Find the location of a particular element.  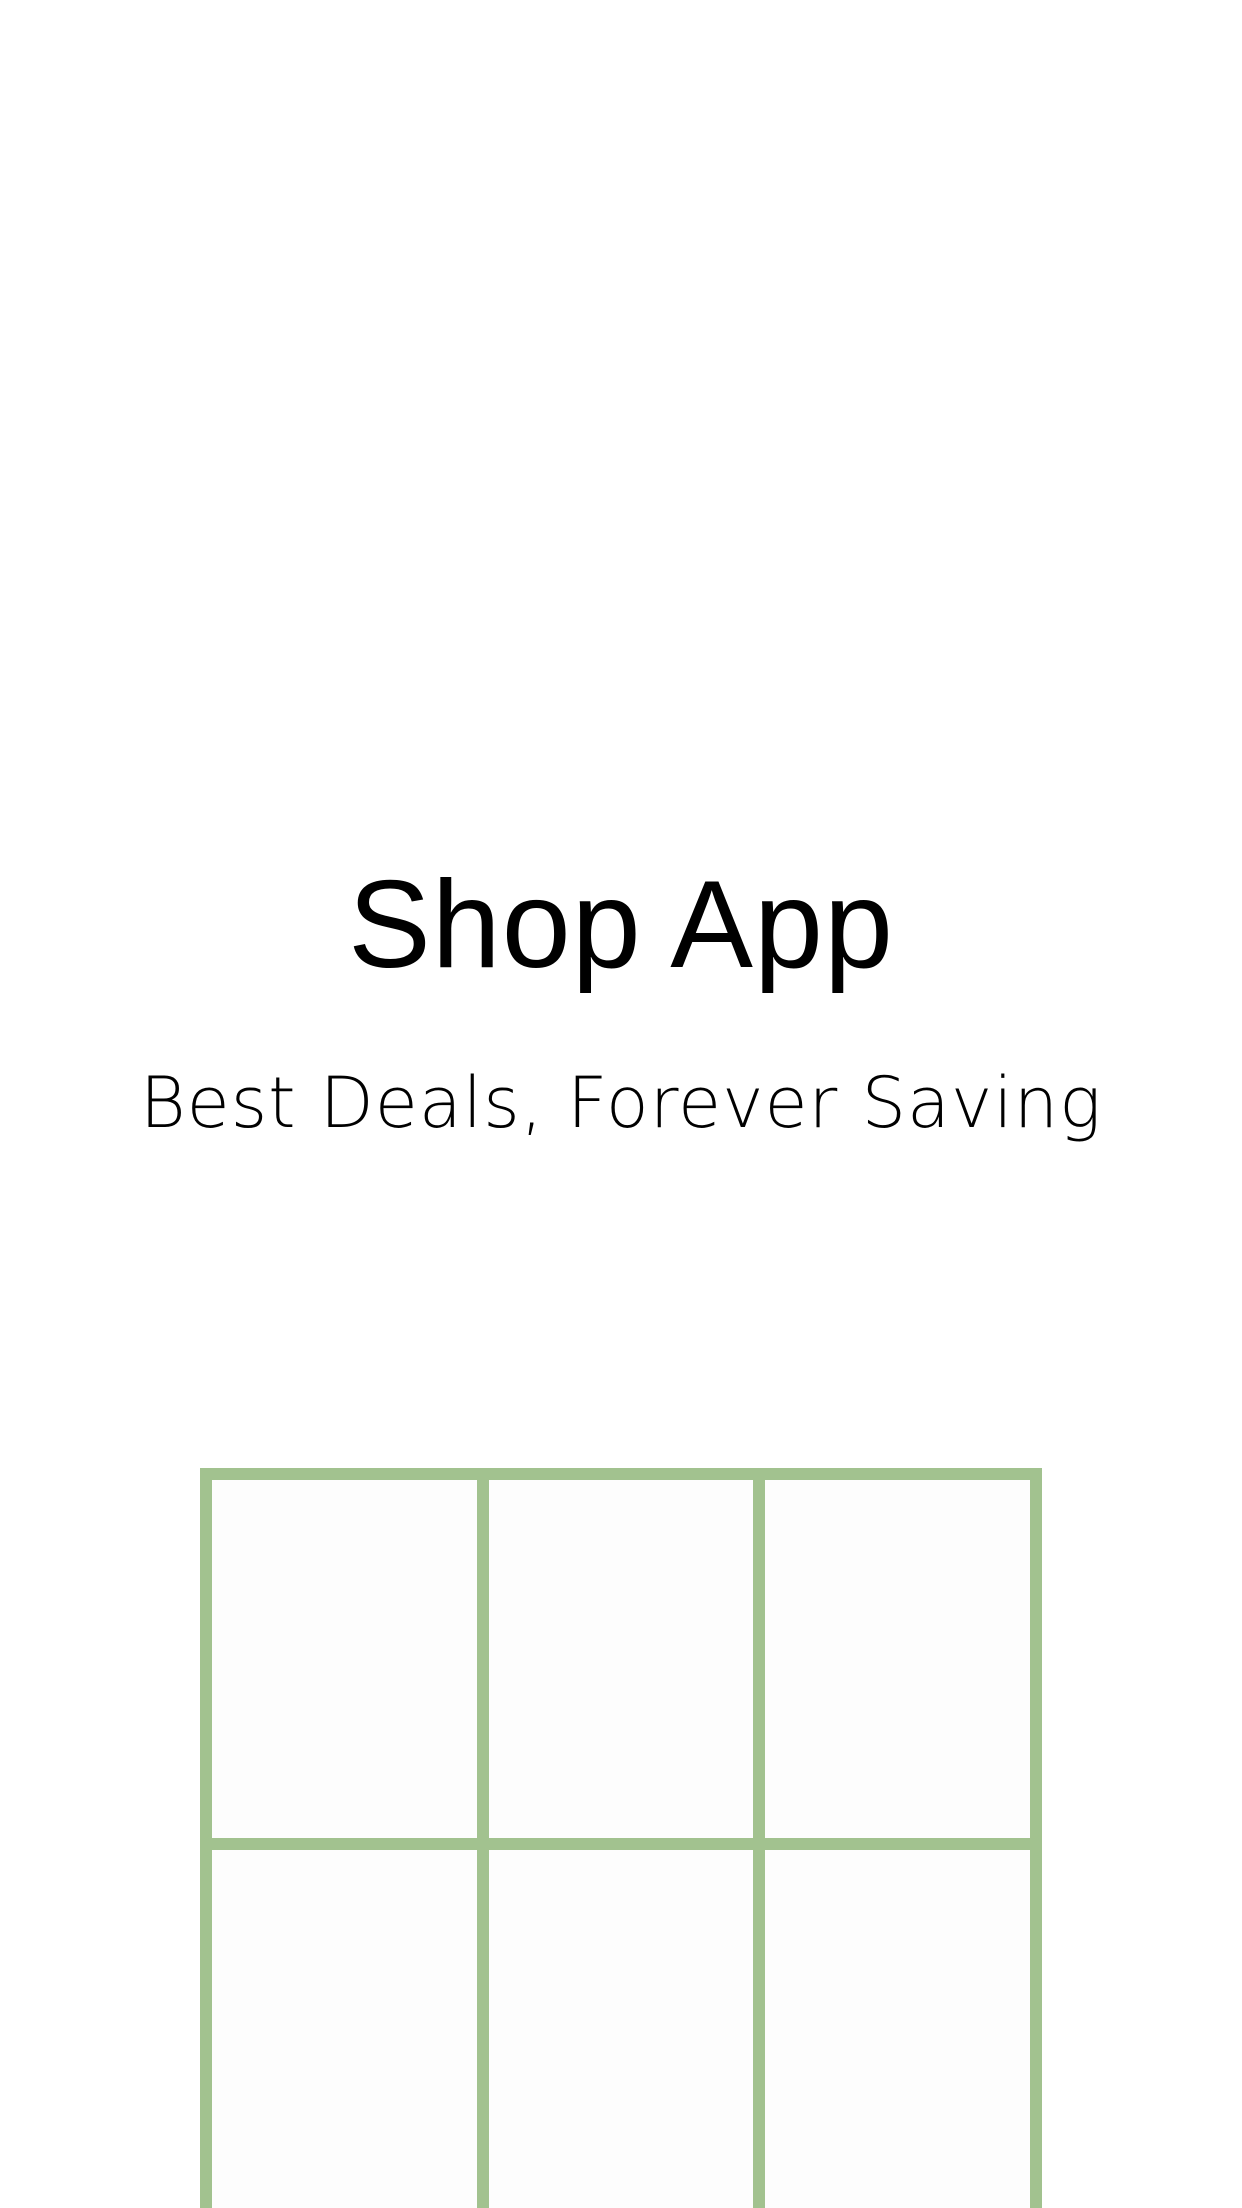

app-title: Shop App is located at coordinates (621, 925).